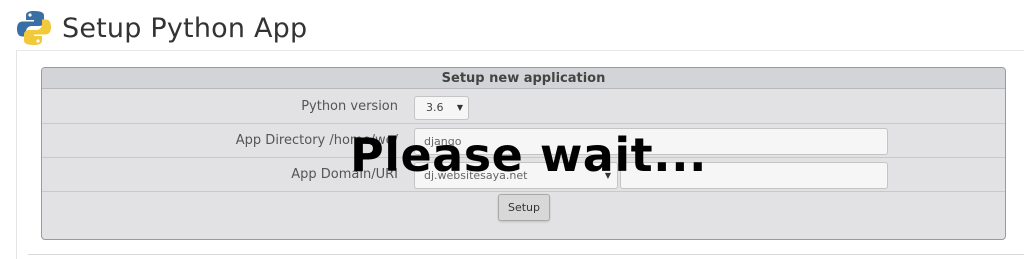 This screenshot has width=1024, height=259. I want to click on page-title: Setup Python App, so click(185, 28).